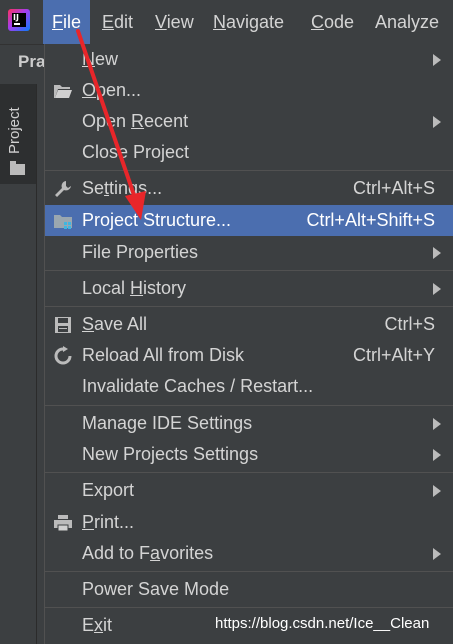 The width and height of the screenshot is (453, 644). I want to click on reload-icon, so click(63, 356).